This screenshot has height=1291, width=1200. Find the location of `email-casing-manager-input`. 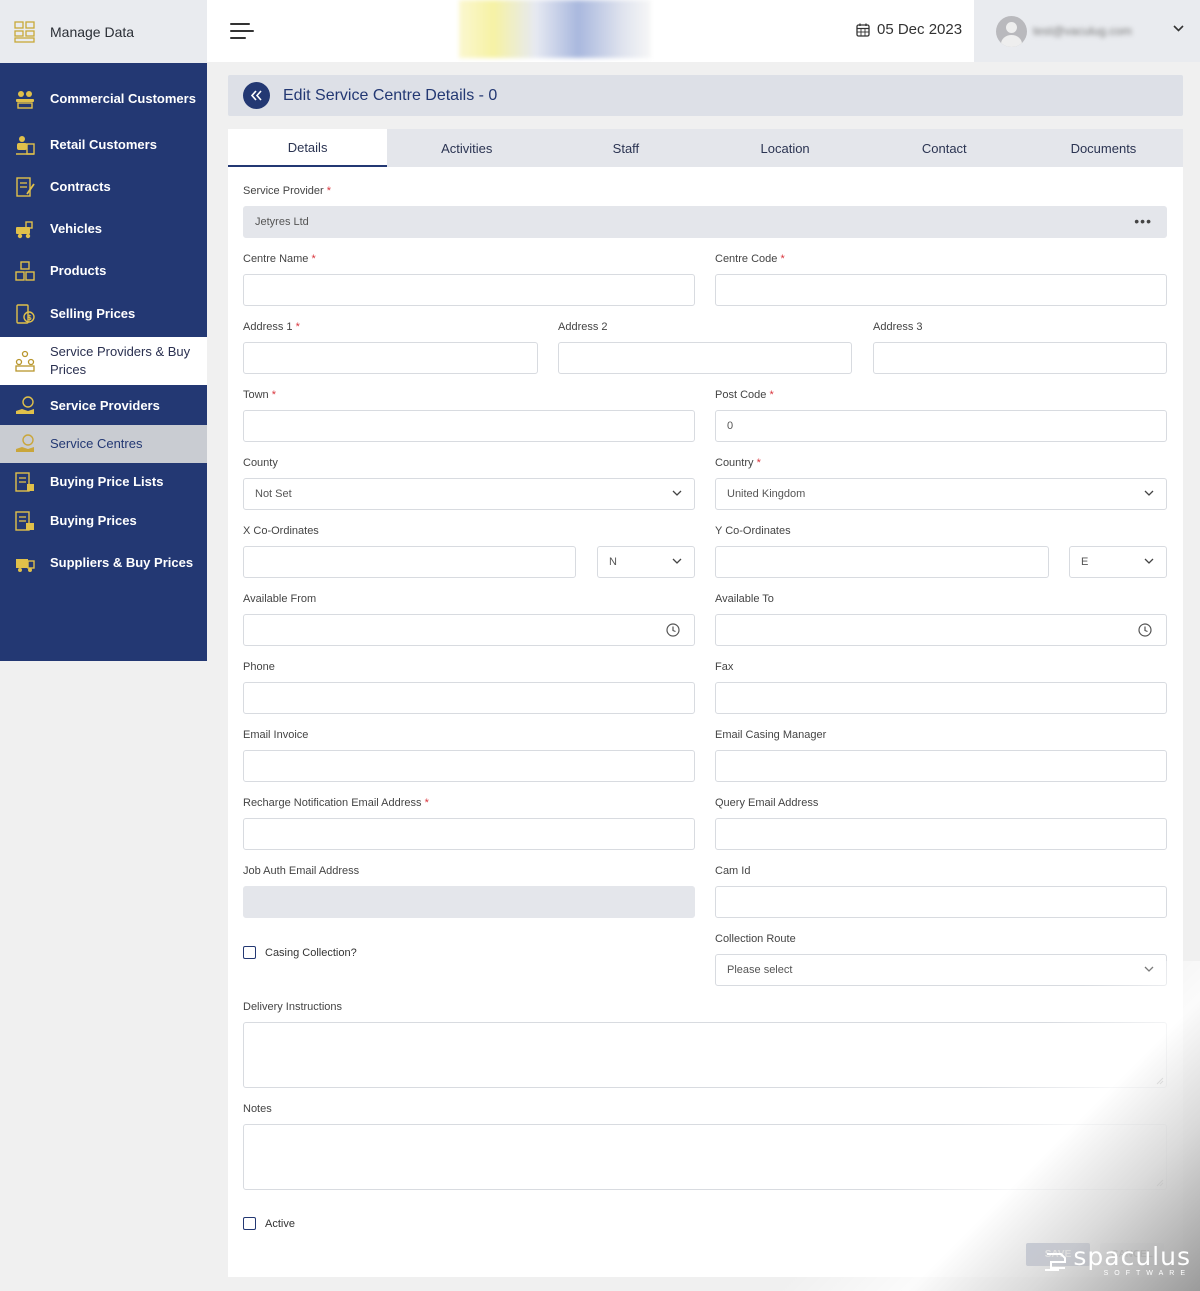

email-casing-manager-input is located at coordinates (941, 766).